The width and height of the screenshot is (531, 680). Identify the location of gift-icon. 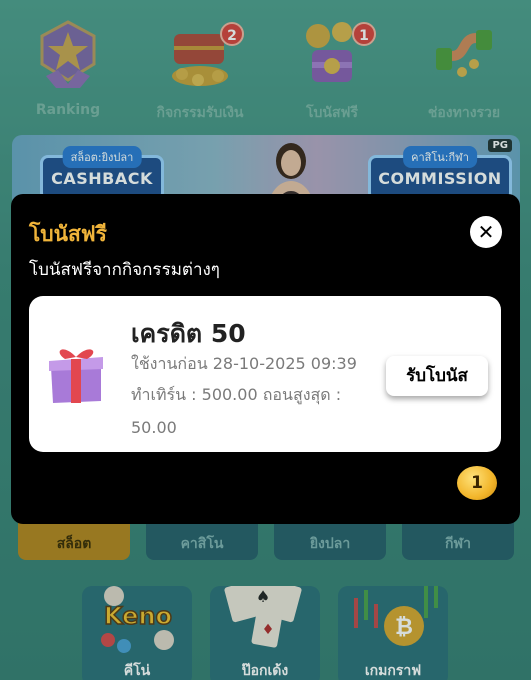
(76, 376).